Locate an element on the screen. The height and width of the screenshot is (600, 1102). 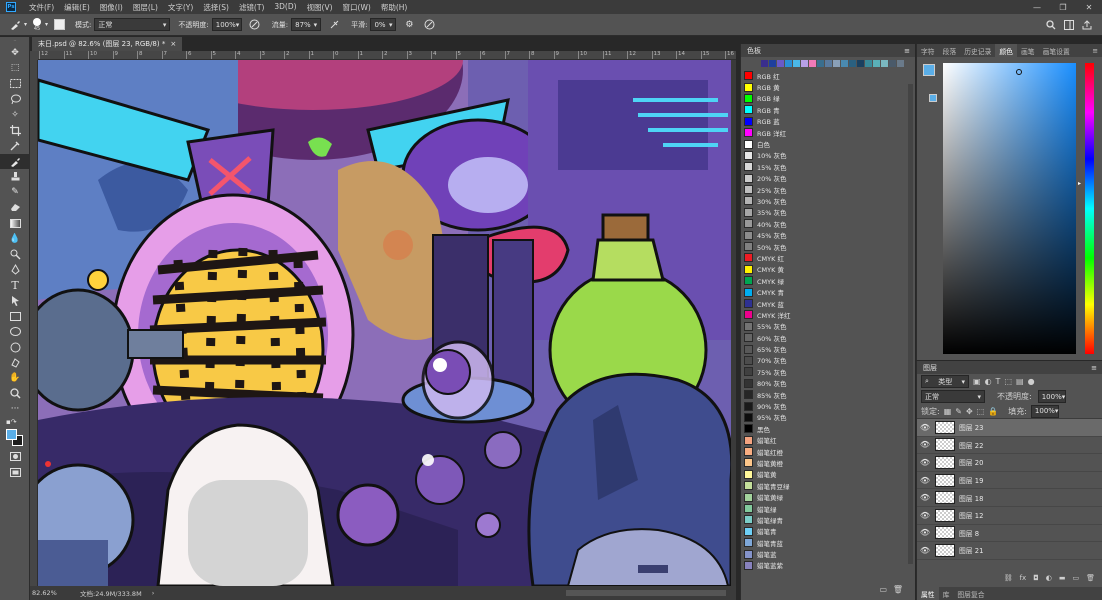
menu-item: 图像(I) is located at coordinates (111, 7).